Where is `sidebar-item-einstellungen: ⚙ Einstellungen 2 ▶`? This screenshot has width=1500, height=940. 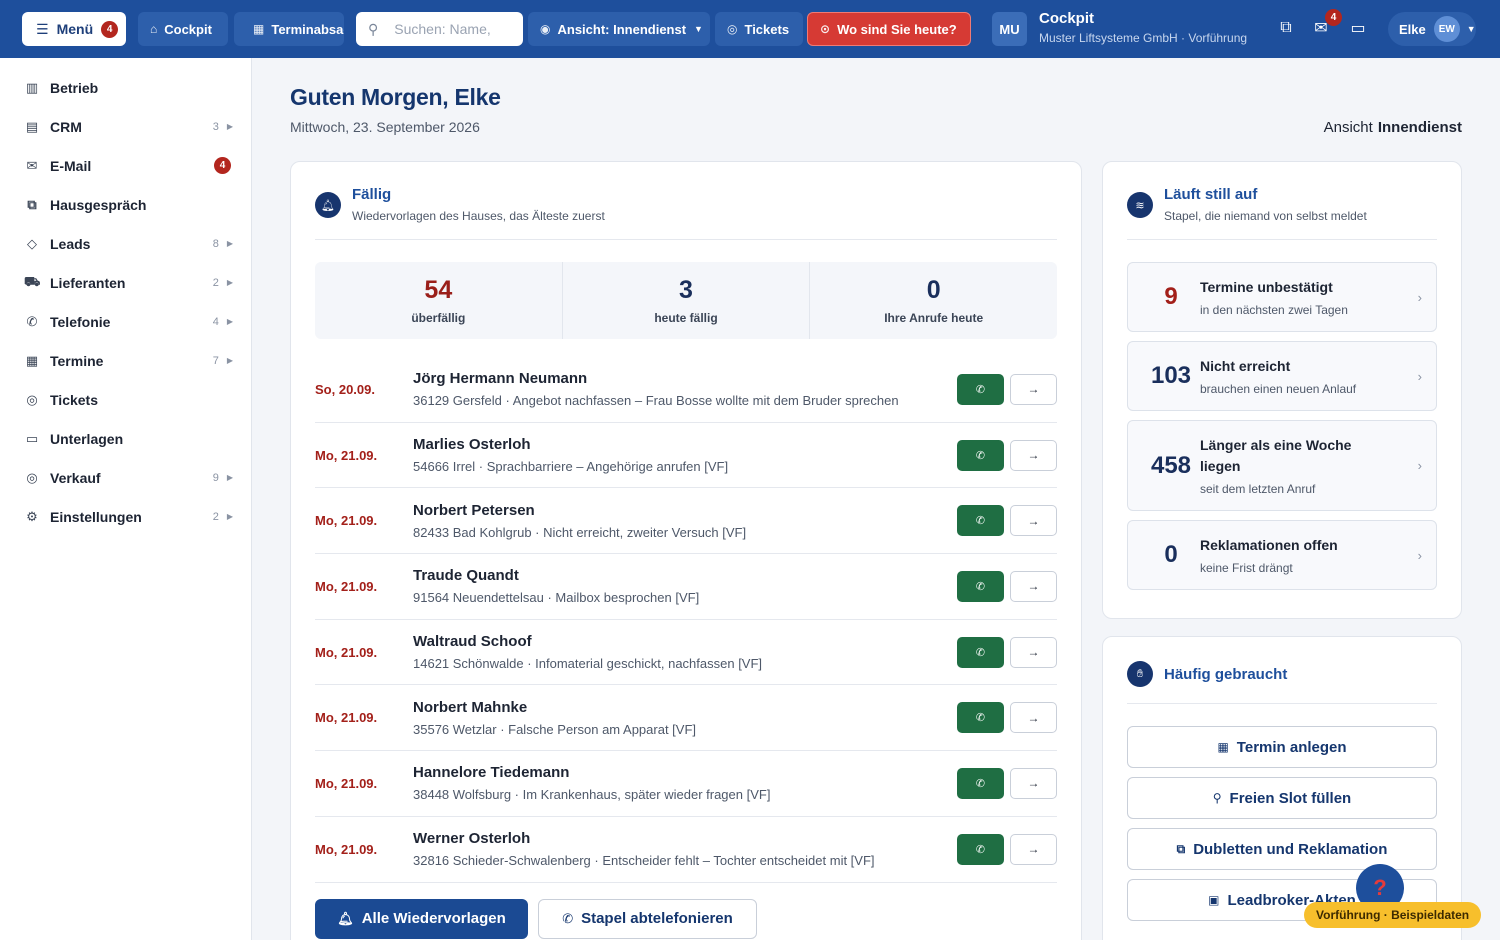
sidebar-item-einstellungen: ⚙ Einstellungen 2 ▶ is located at coordinates (125, 516).